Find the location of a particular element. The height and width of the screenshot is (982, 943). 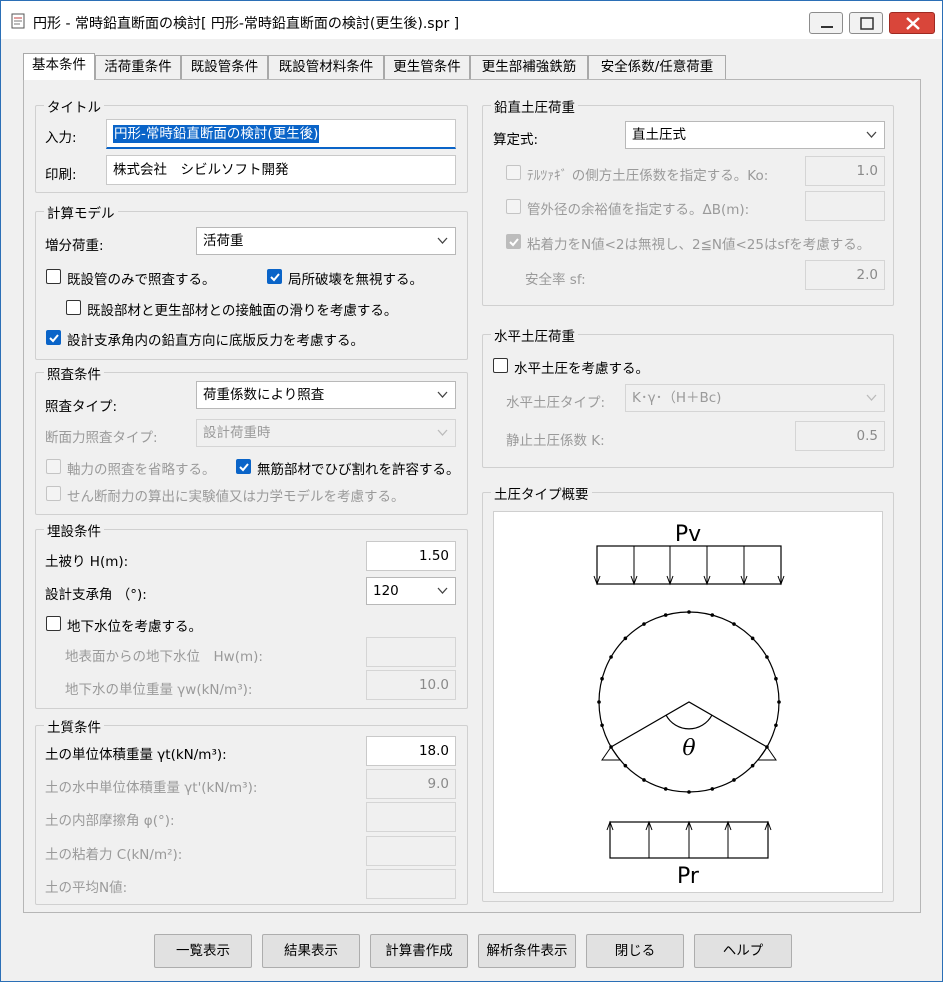

cohesion-n-checkbox is located at coordinates (513, 241).